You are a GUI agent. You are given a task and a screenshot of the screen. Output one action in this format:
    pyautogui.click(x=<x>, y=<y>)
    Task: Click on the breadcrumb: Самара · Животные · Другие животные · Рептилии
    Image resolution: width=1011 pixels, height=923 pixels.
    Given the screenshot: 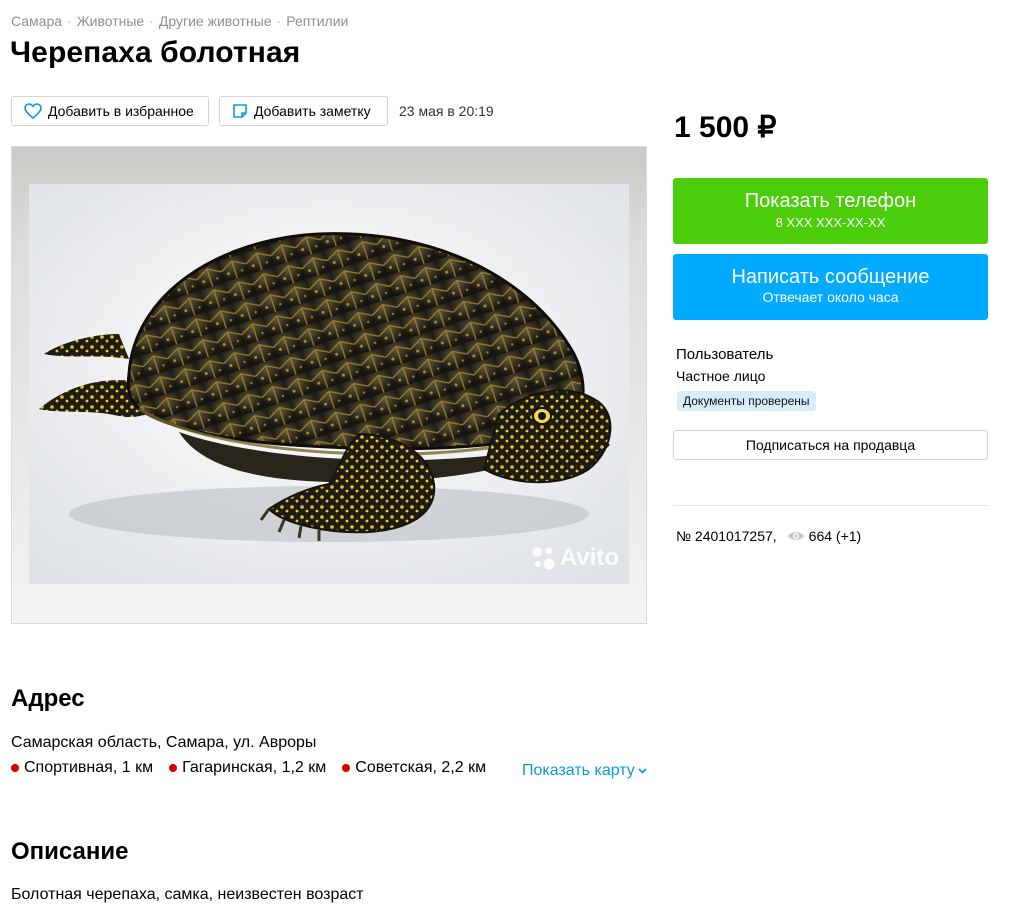 What is the action you would take?
    pyautogui.click(x=179, y=21)
    